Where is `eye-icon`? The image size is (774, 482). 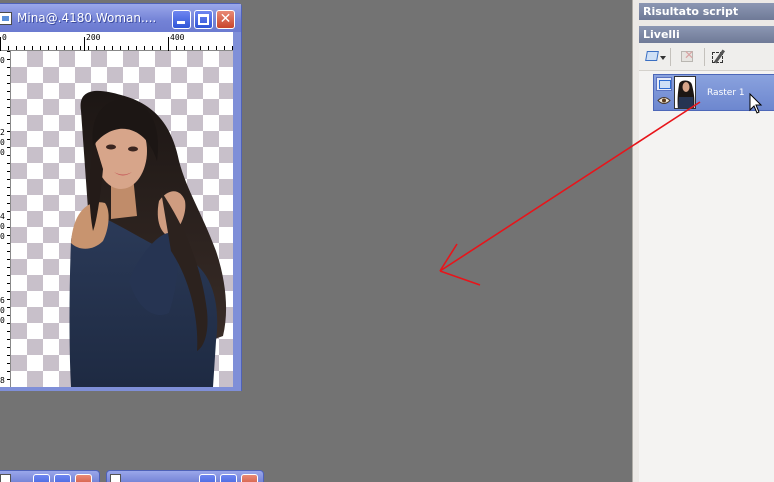
eye-icon is located at coordinates (664, 100).